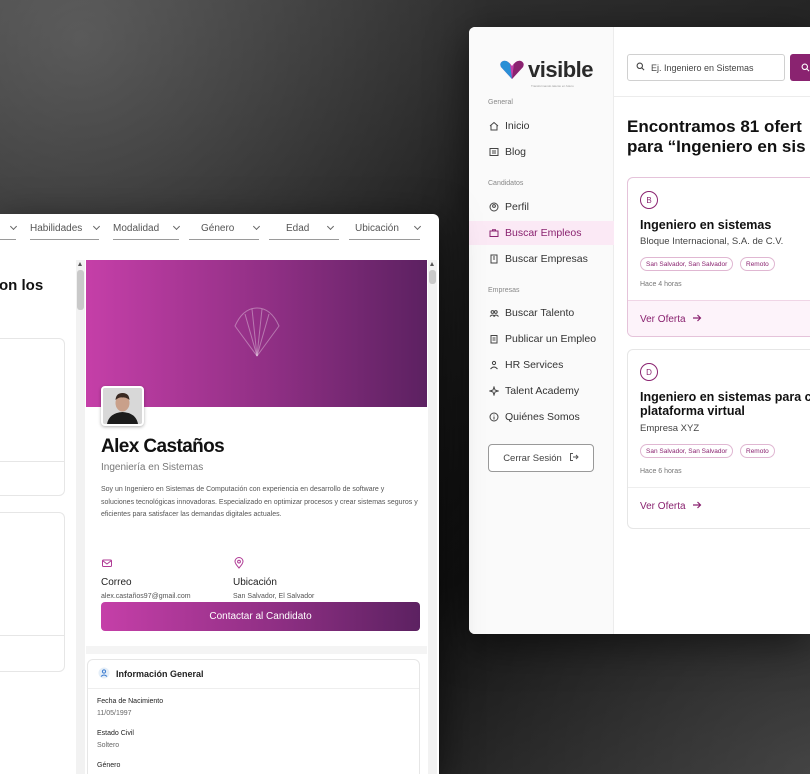 The width and height of the screenshot is (810, 774). I want to click on profile-scrollbar, so click(432, 517).